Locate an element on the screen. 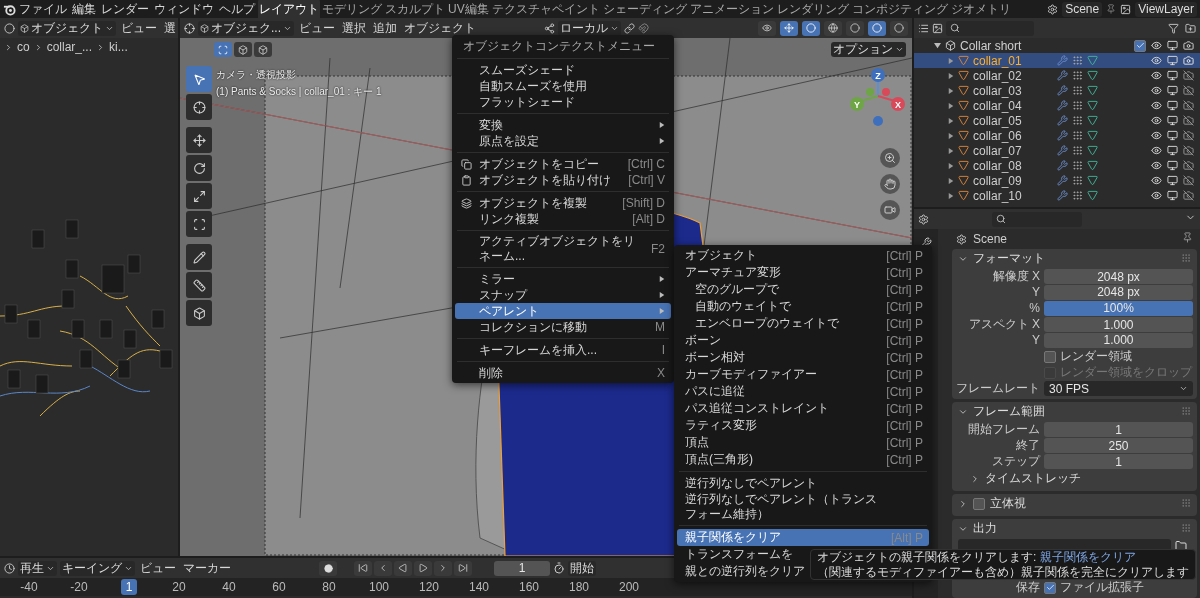 The width and height of the screenshot is (1200, 598). menu-dropdown: 再生 is located at coordinates (37, 568).